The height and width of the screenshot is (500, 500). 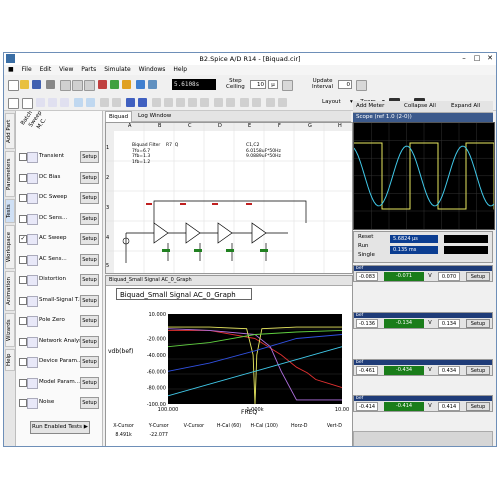 I want to click on group-icon, so click(x=244, y=102).